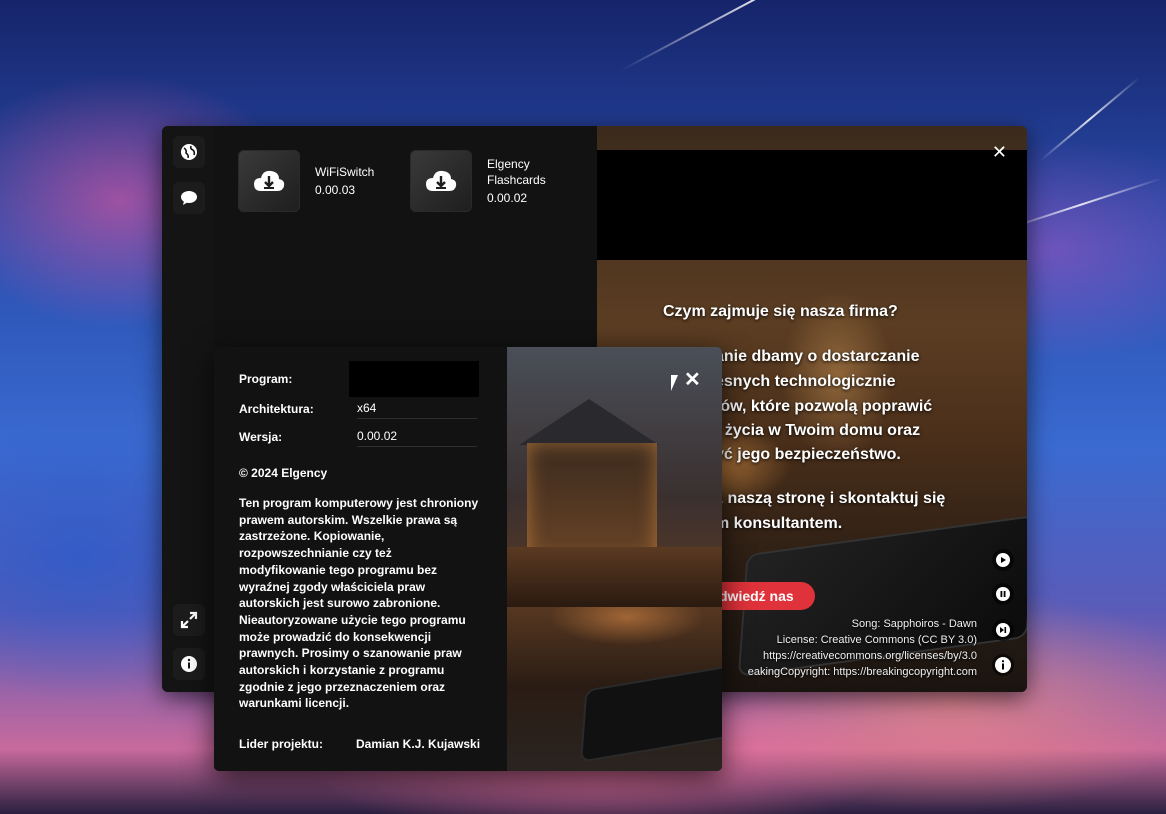  Describe the element at coordinates (306, 181) in the screenshot. I see `app-card-wifiswitch: WiFiSwitch 0.00.03` at that location.